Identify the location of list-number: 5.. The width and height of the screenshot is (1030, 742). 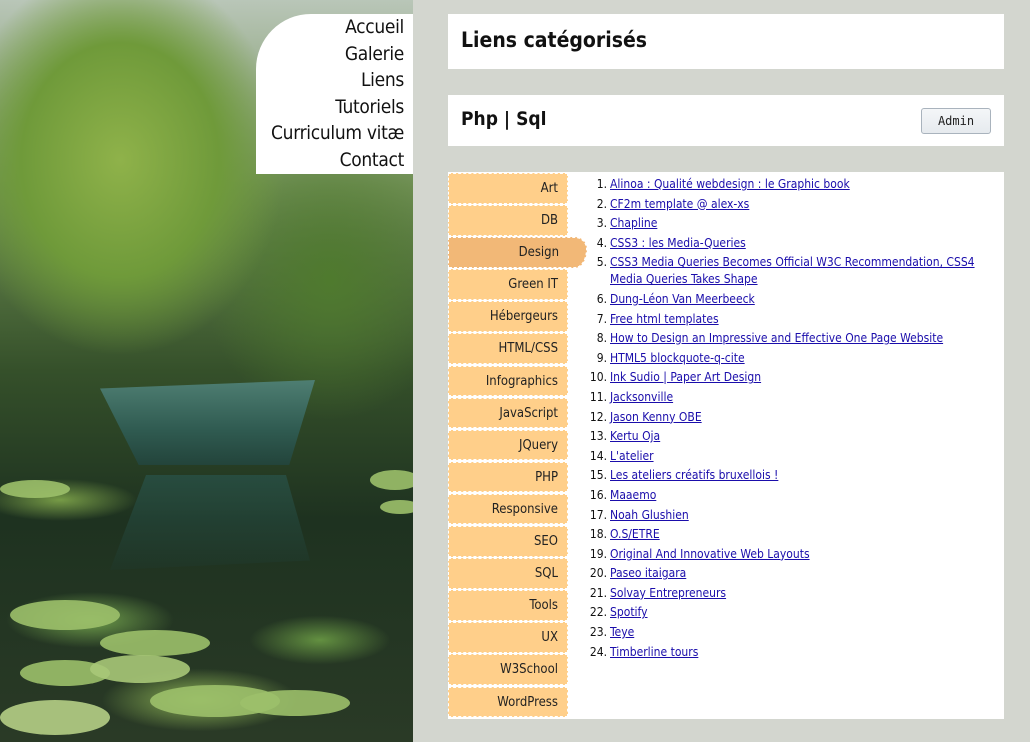
(601, 262).